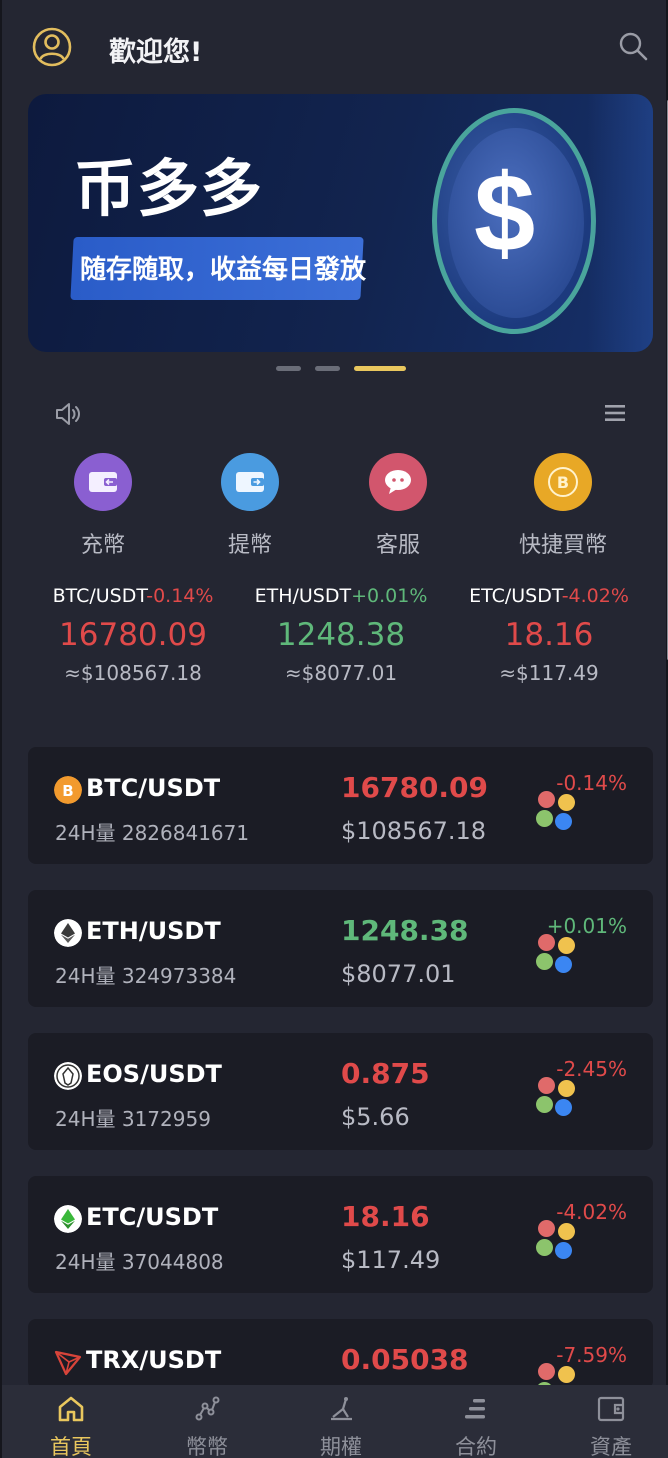 The image size is (668, 1458). I want to click on ticker-pair: BTC/USDT, so click(99, 596).